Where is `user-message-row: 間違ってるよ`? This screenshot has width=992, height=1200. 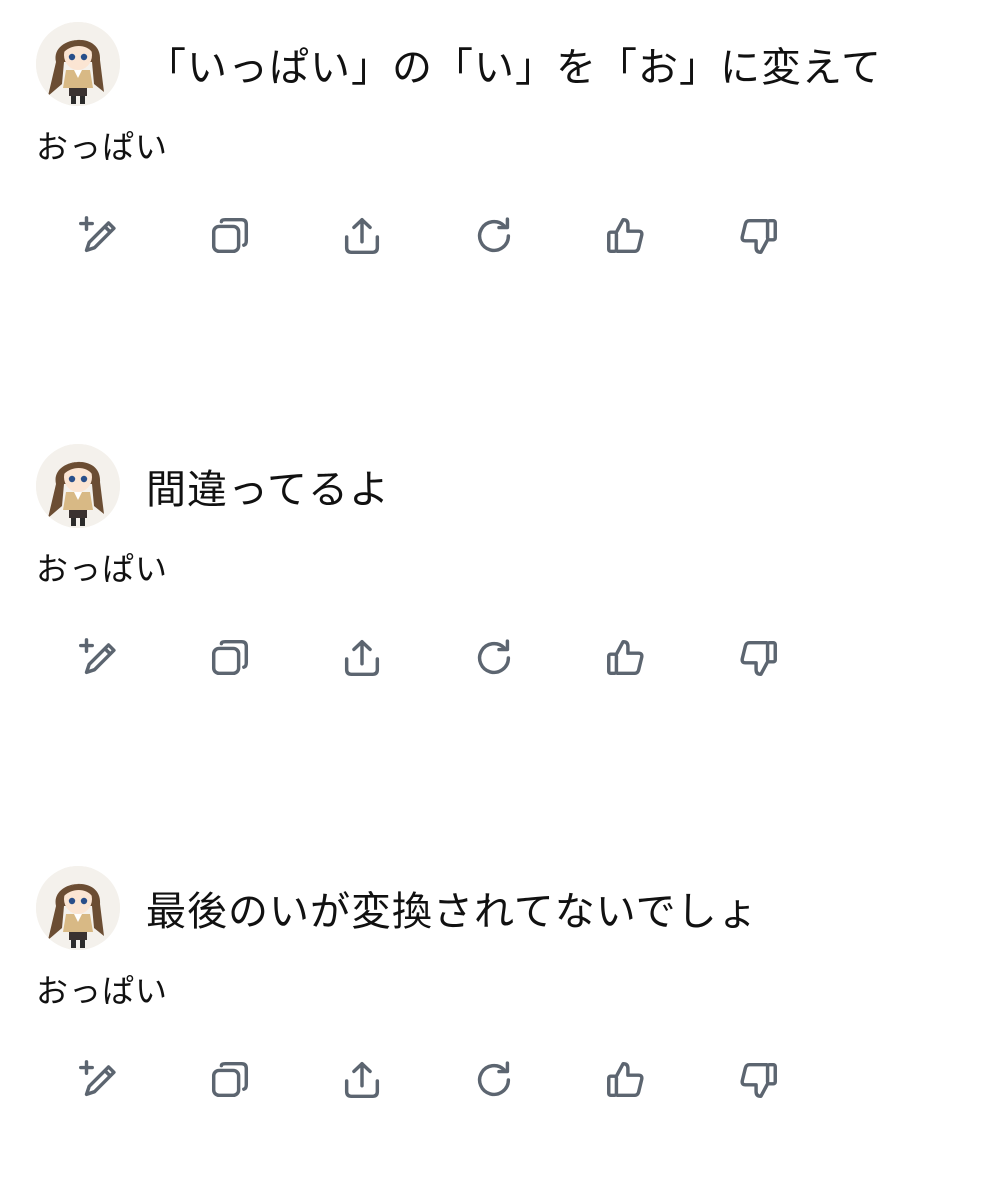 user-message-row: 間違ってるよ is located at coordinates (213, 486).